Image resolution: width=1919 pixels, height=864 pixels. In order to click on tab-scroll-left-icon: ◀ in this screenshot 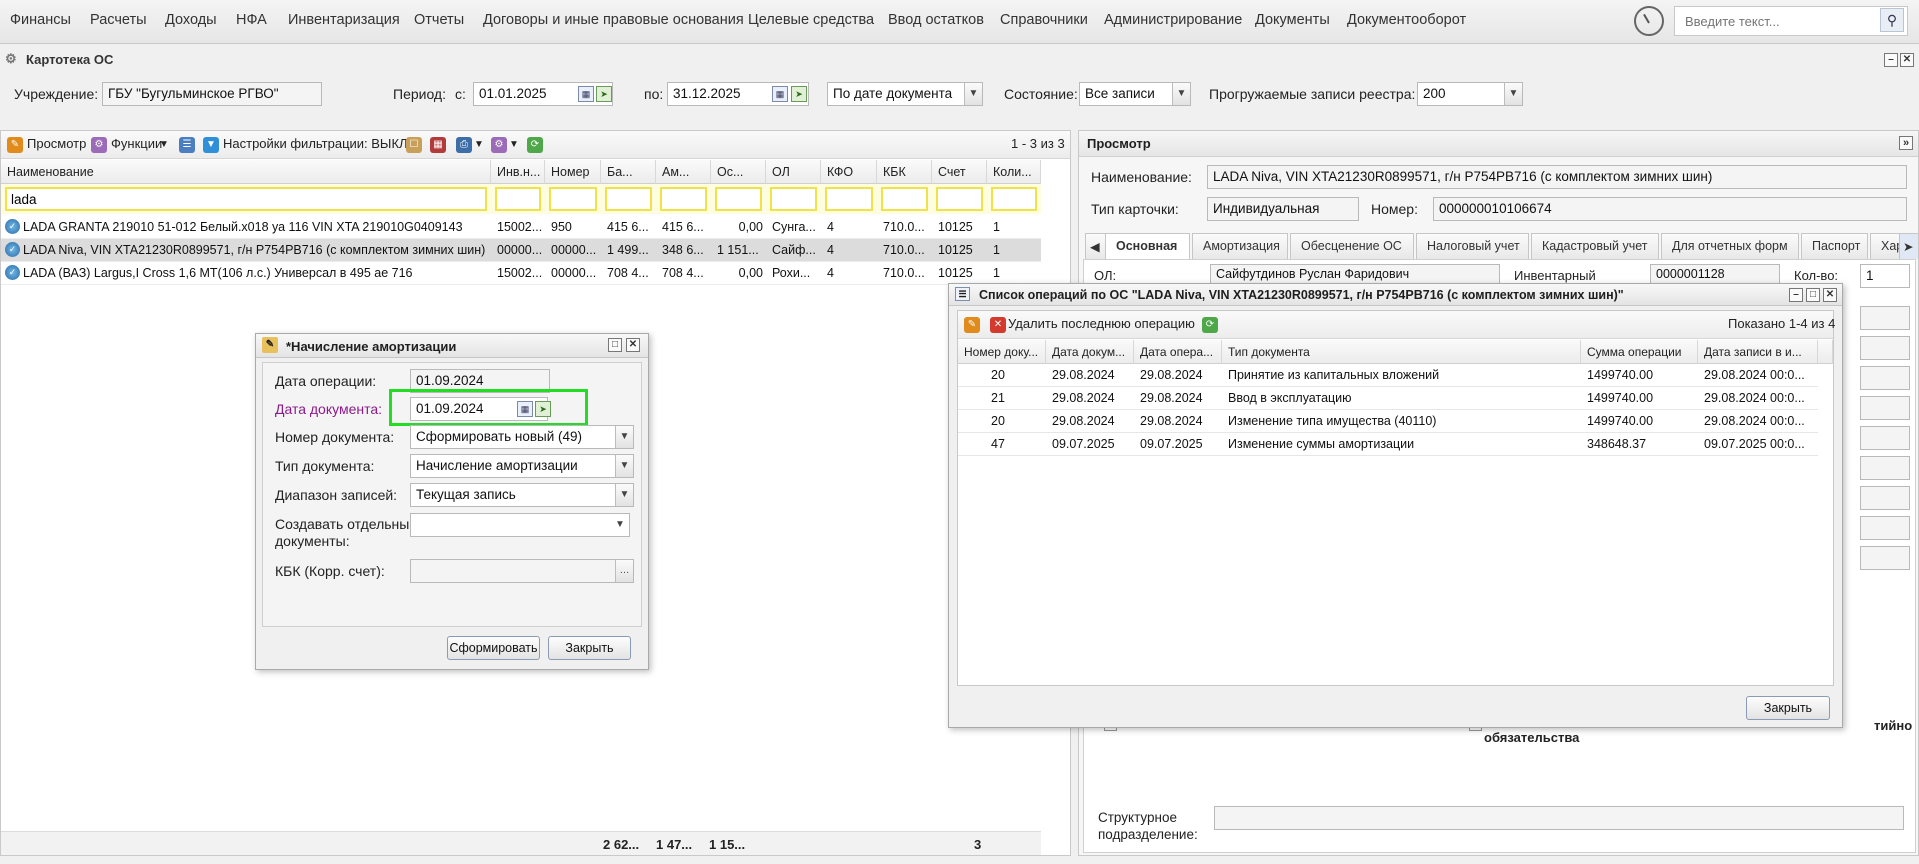, I will do `click(1096, 246)`.